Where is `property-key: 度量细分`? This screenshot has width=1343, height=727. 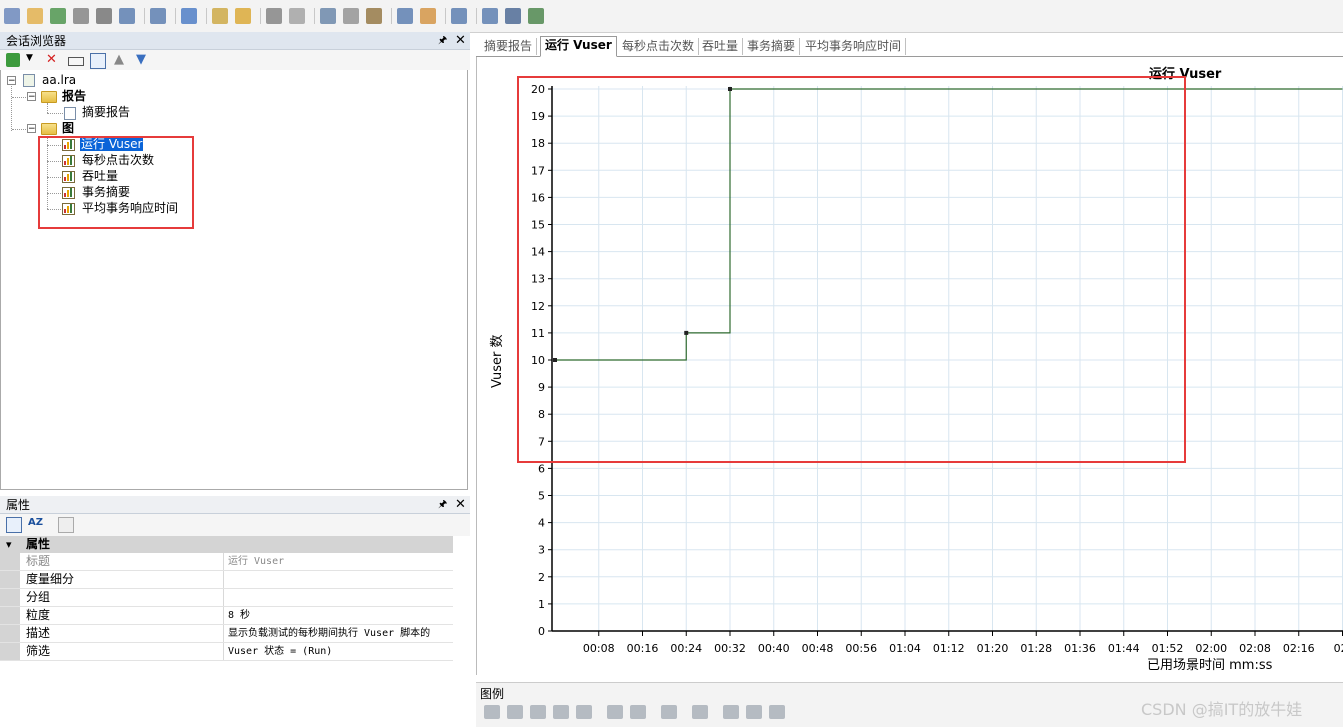
property-key: 度量细分 is located at coordinates (112, 579).